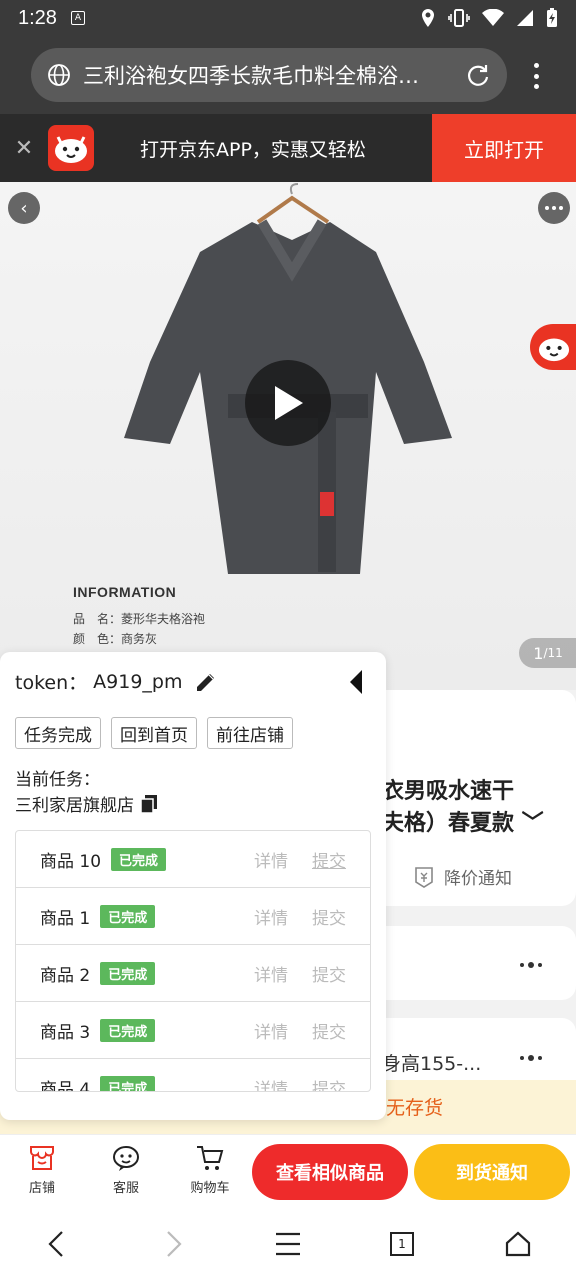 This screenshot has height=1280, width=576. What do you see at coordinates (58, 733) in the screenshot?
I see `task-complete-button: 任务完成` at bounding box center [58, 733].